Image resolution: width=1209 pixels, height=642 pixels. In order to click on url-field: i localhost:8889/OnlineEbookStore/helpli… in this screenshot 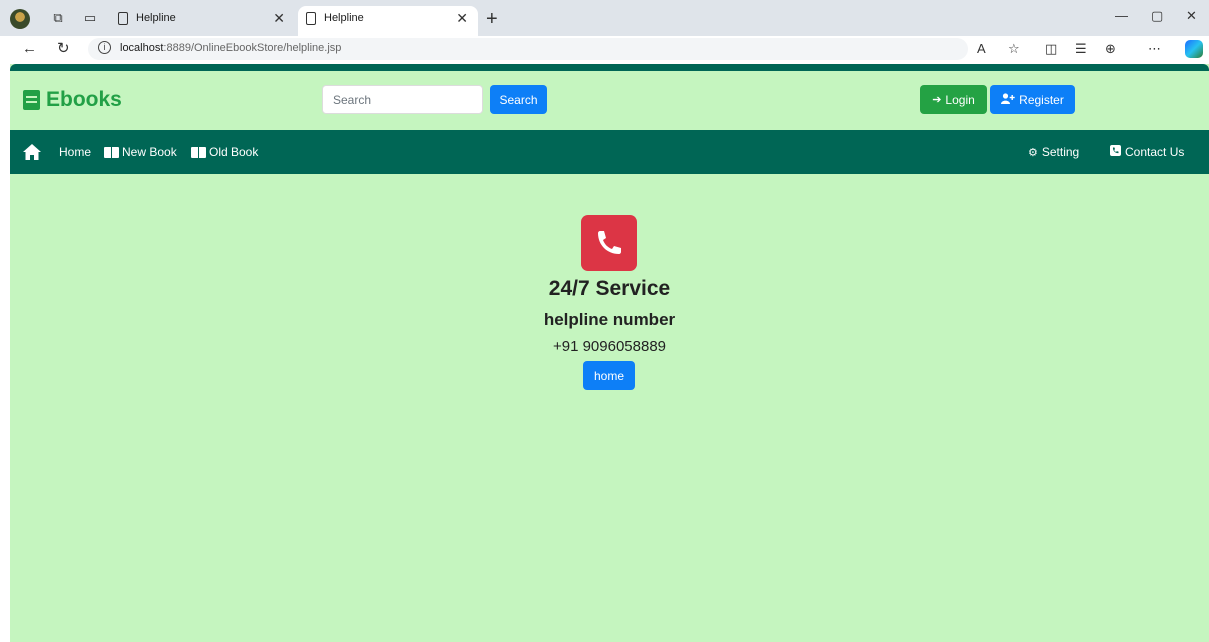, I will do `click(528, 49)`.